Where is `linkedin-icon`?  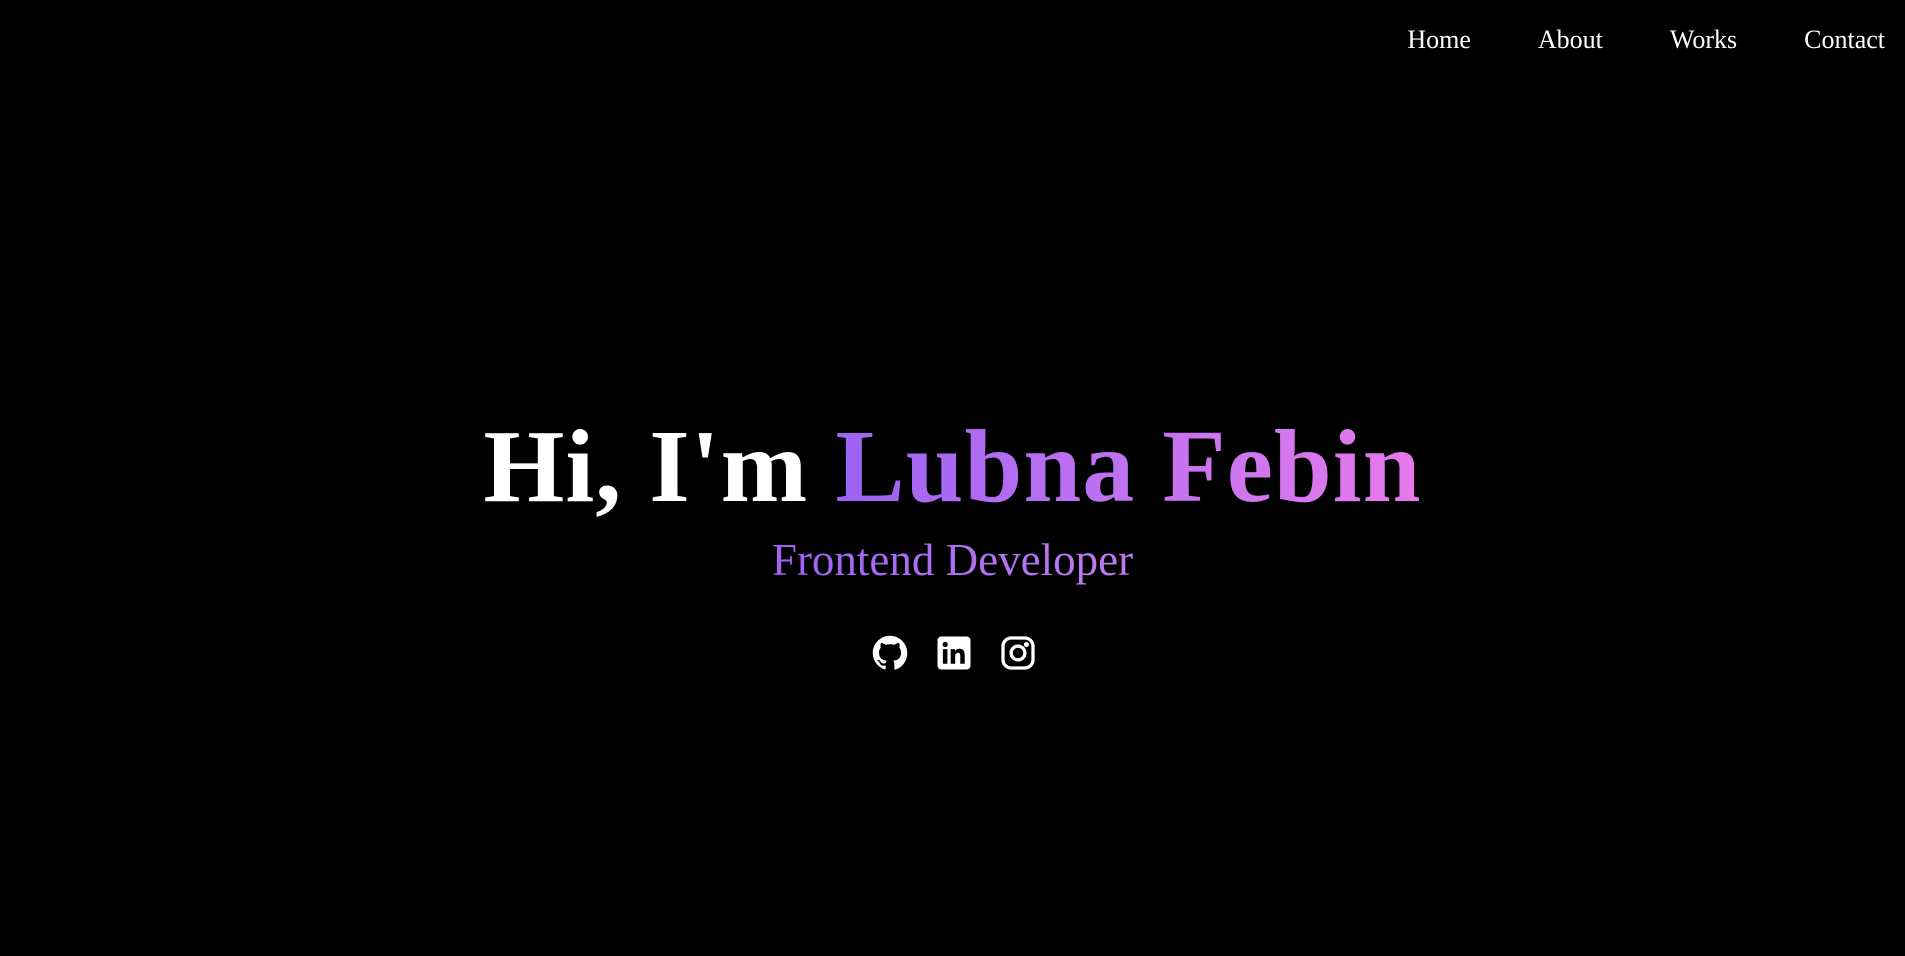 linkedin-icon is located at coordinates (954, 653).